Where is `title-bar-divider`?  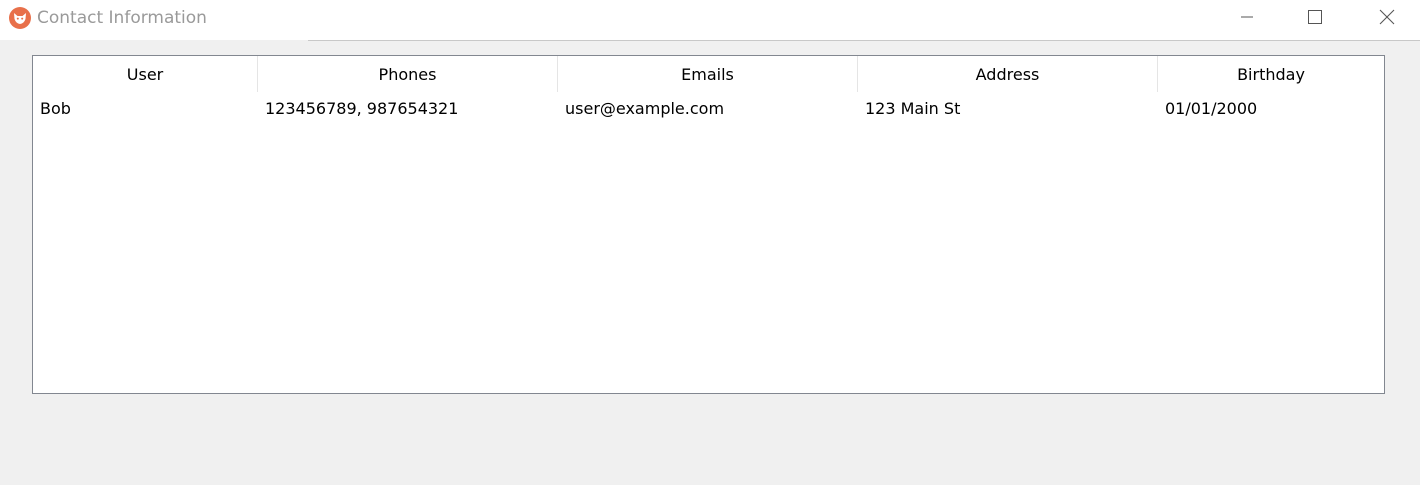 title-bar-divider is located at coordinates (864, 40).